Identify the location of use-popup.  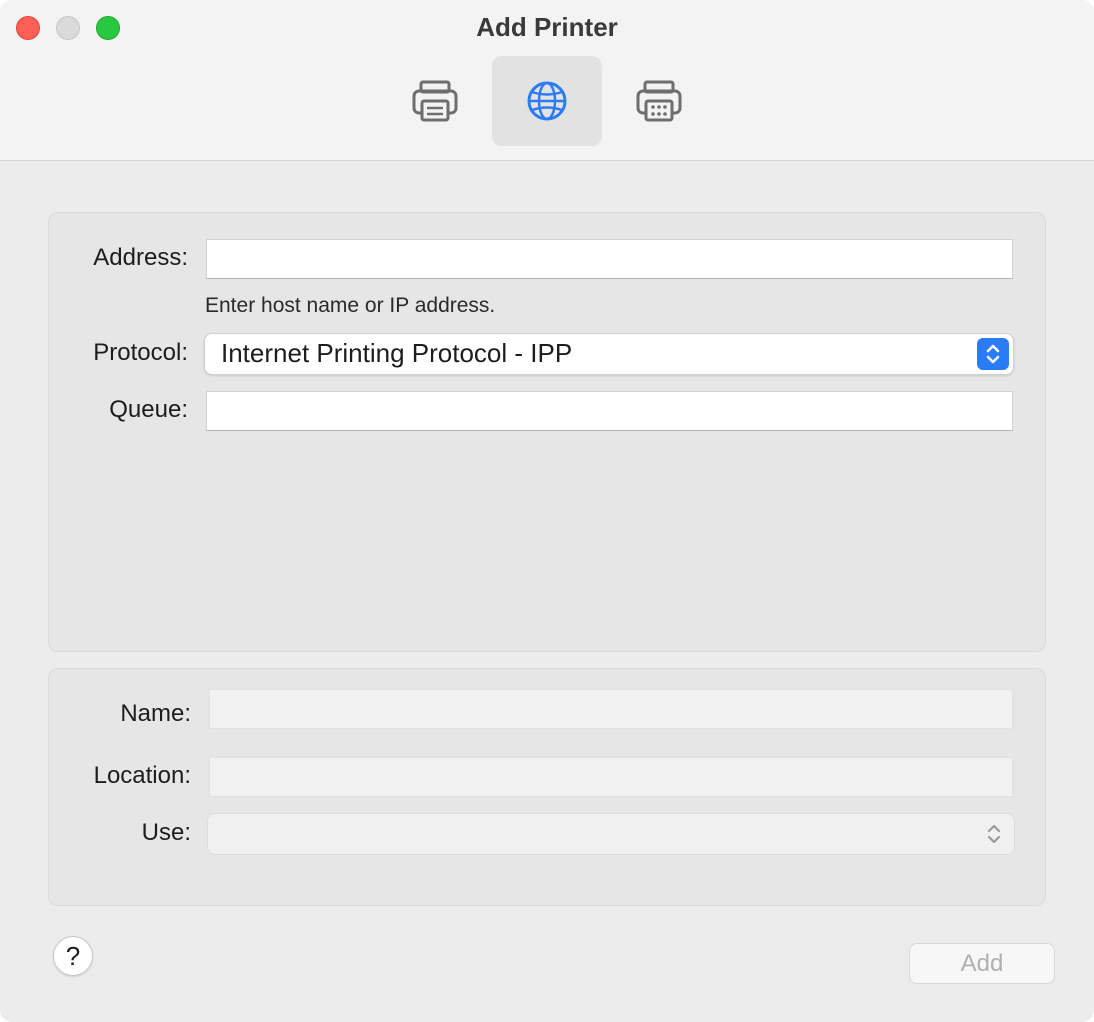
(611, 834).